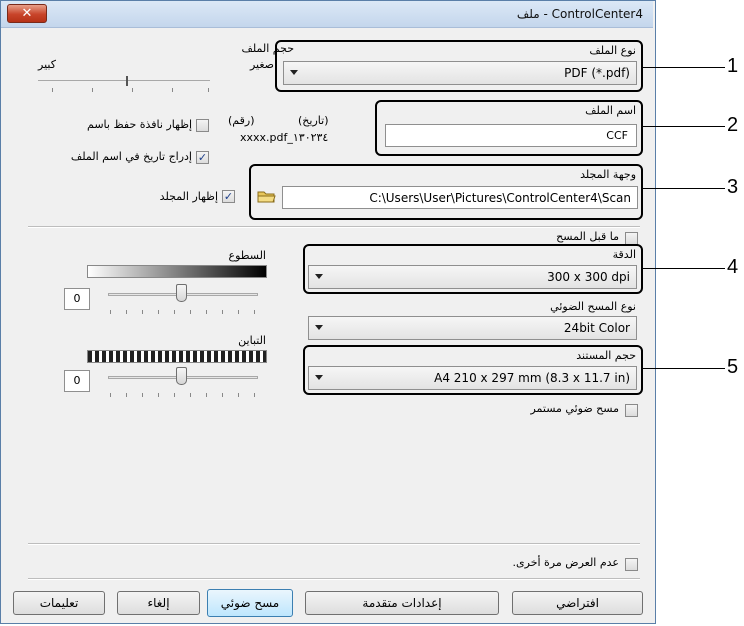  I want to click on contrast-pattern, so click(177, 356).